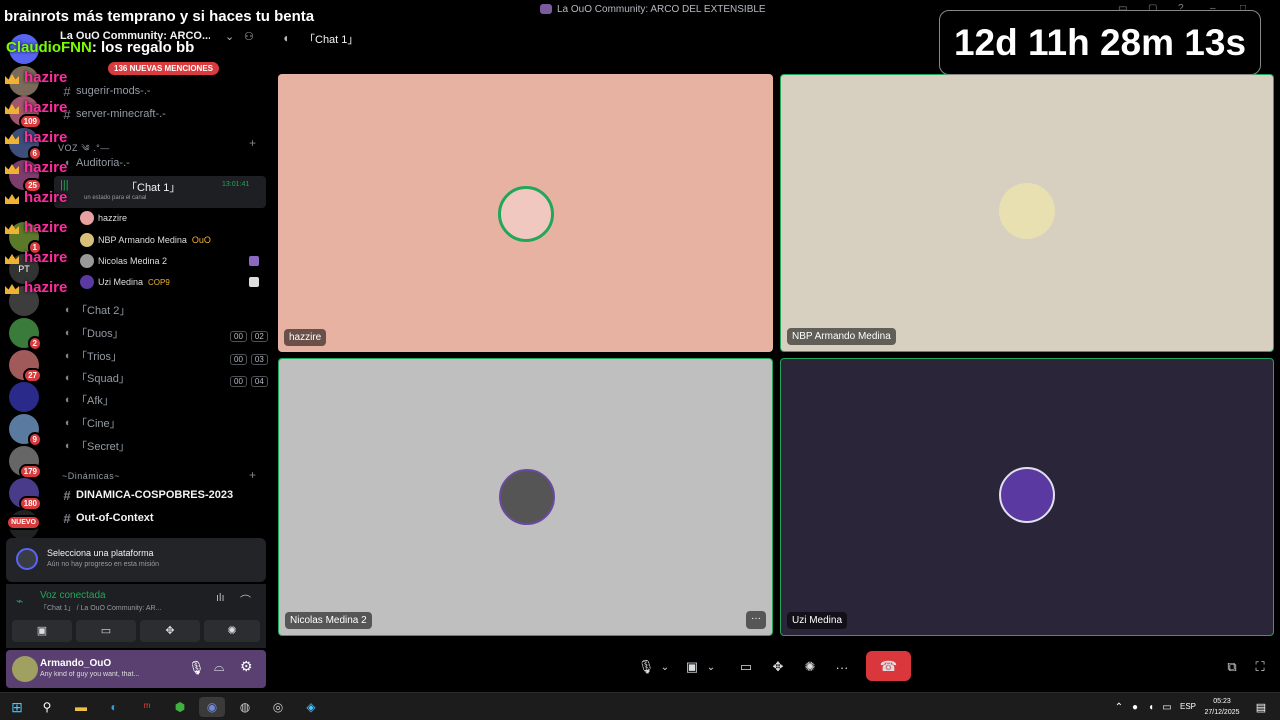 The height and width of the screenshot is (720, 1280). What do you see at coordinates (212, 707) in the screenshot?
I see `discord-icon: ◉` at bounding box center [212, 707].